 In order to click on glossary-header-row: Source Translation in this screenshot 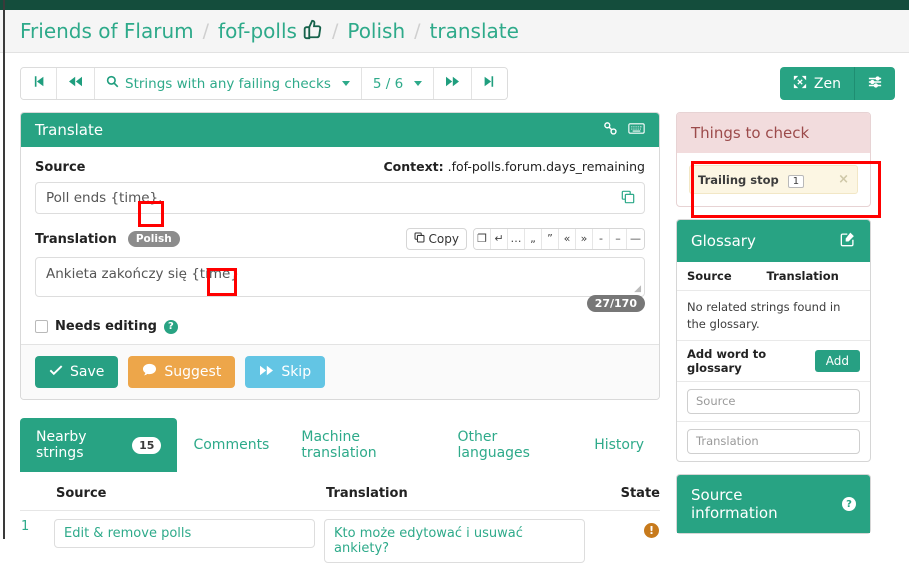, I will do `click(773, 276)`.